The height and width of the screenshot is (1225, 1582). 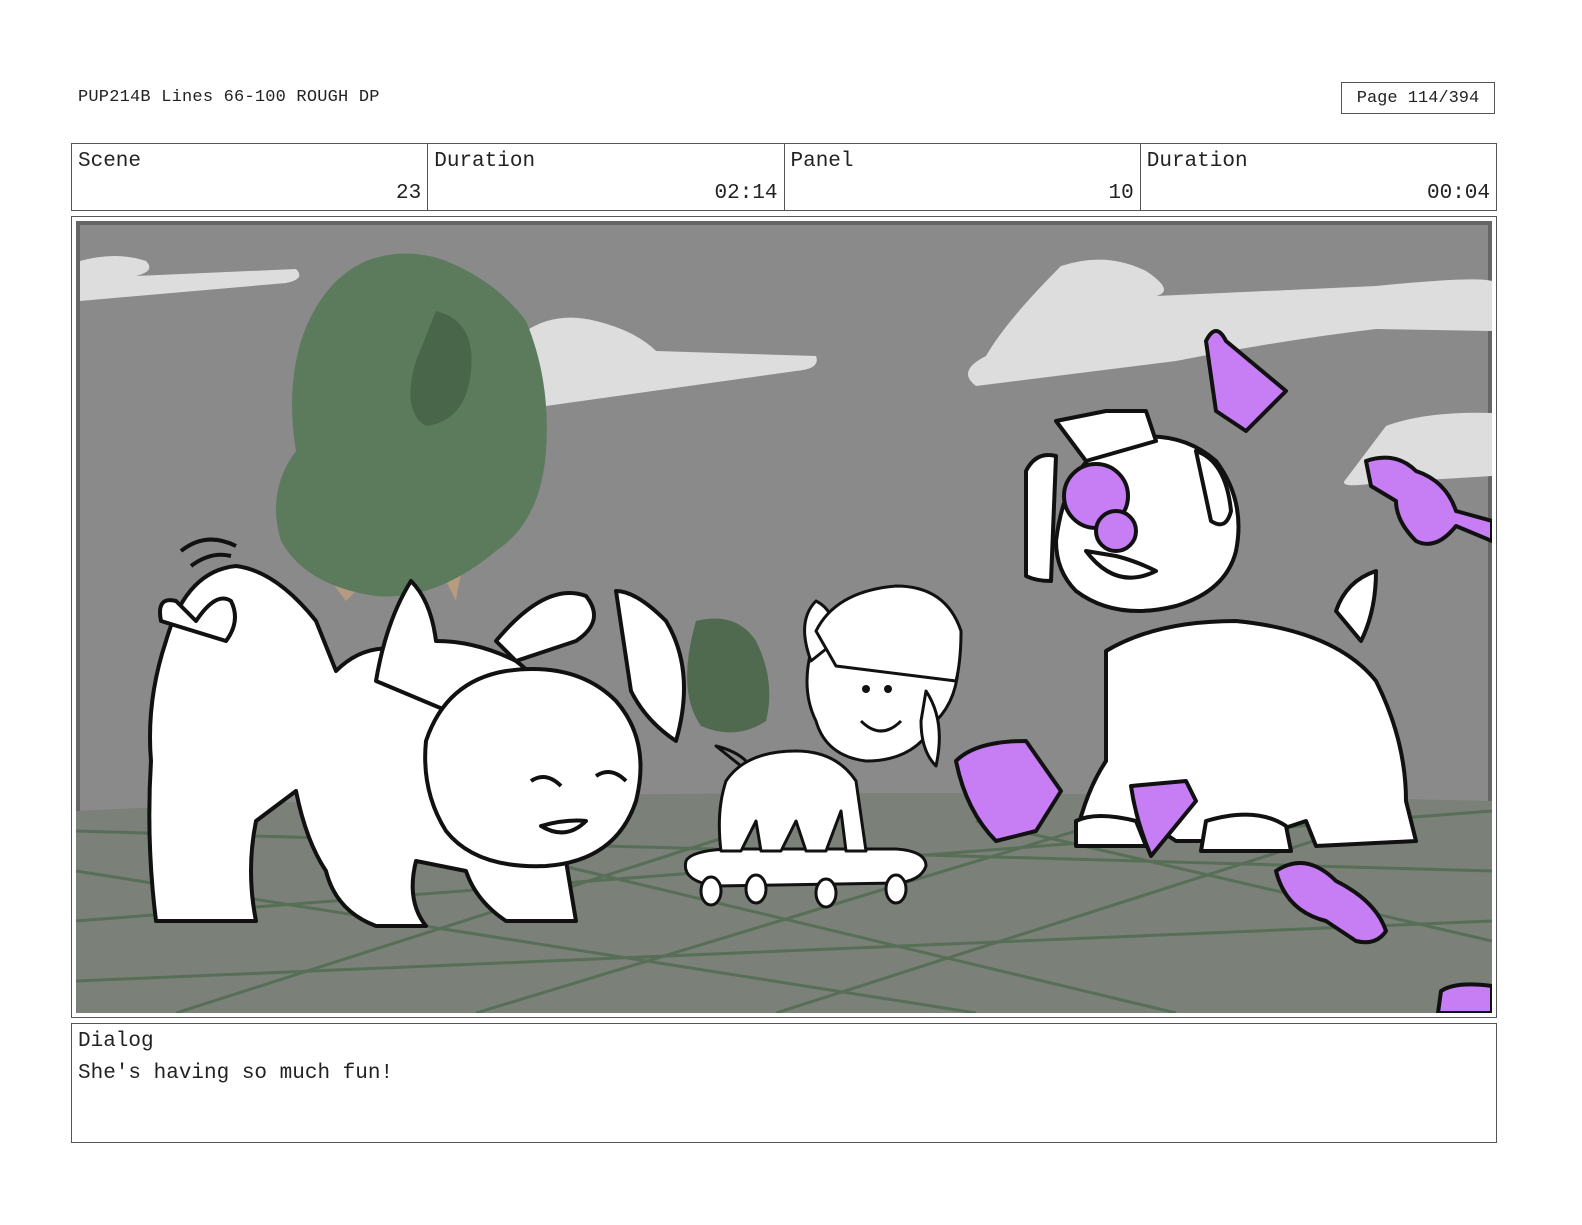 What do you see at coordinates (229, 97) in the screenshot?
I see `storyboard-title: PUP214B Lines 66-100 ROUGH DP` at bounding box center [229, 97].